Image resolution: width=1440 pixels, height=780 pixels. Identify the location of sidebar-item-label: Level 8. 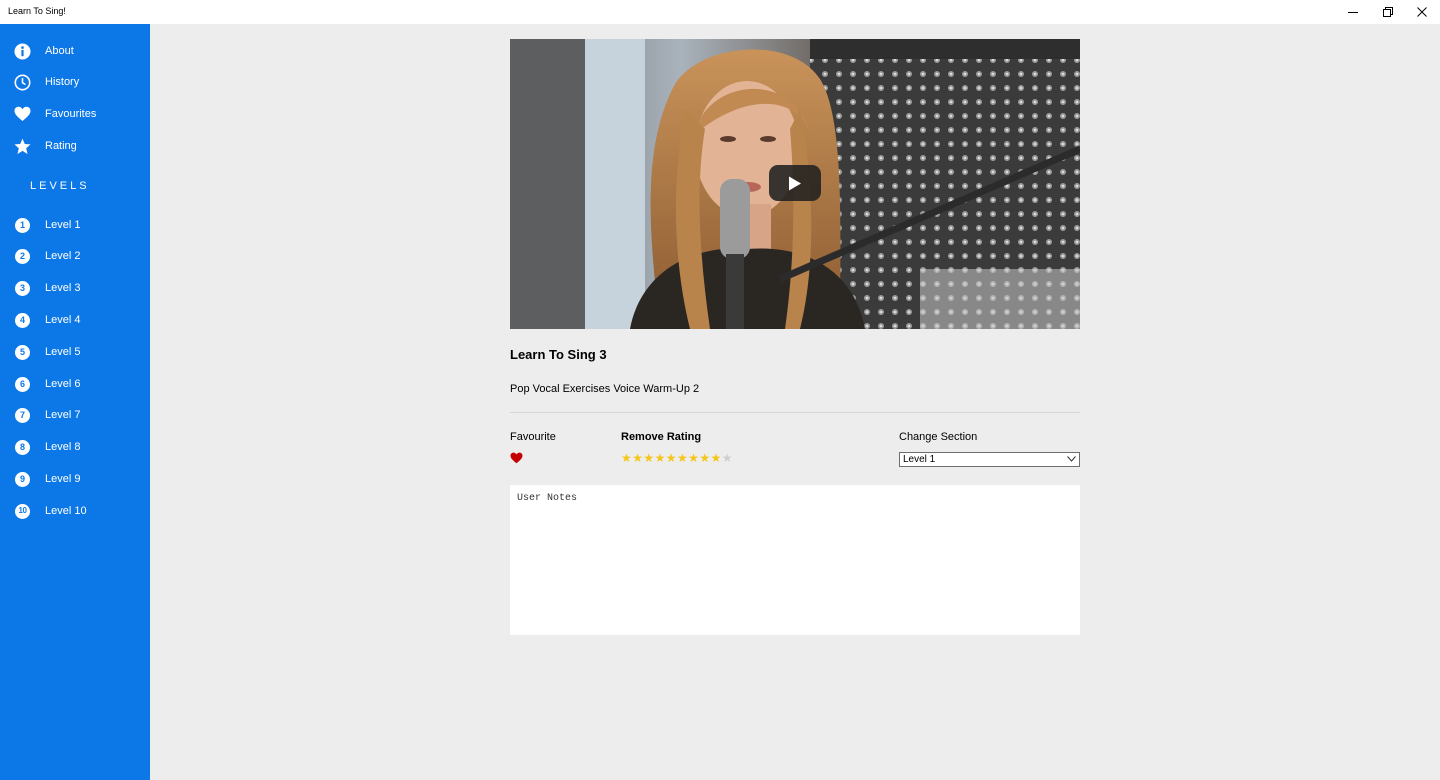
(63, 447).